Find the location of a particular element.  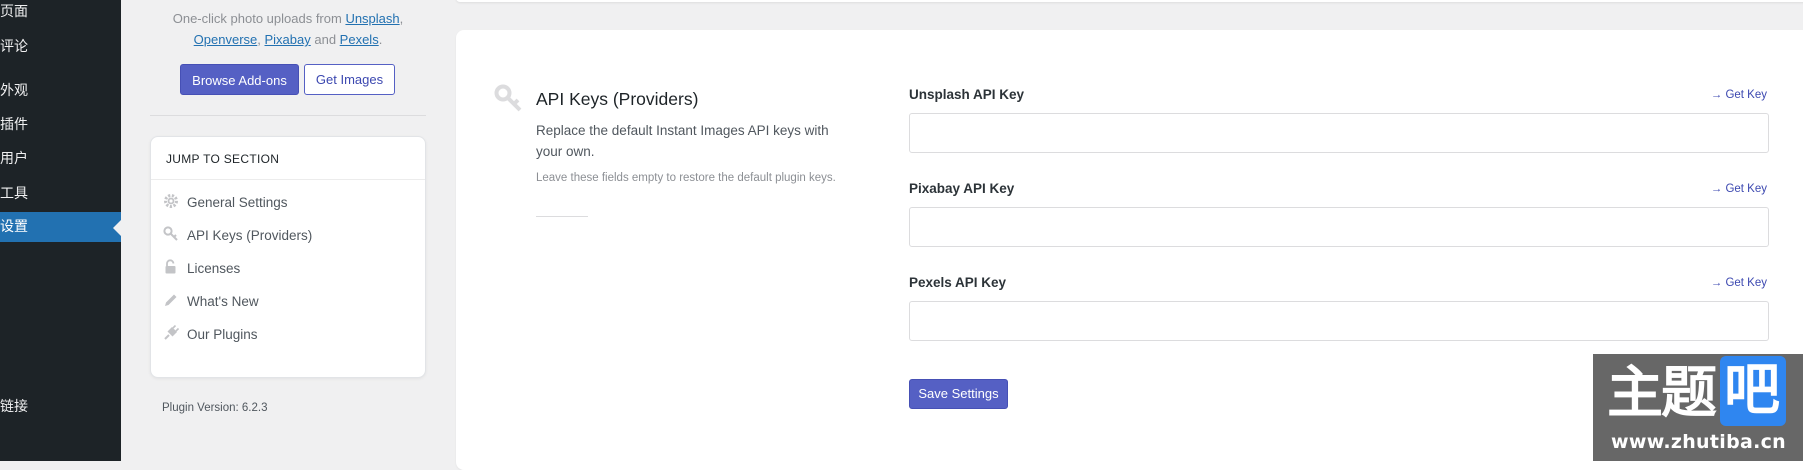

admin-sidebar: 页面 评论 外观 插件 用户 工具 设置 链接 is located at coordinates (60, 230).